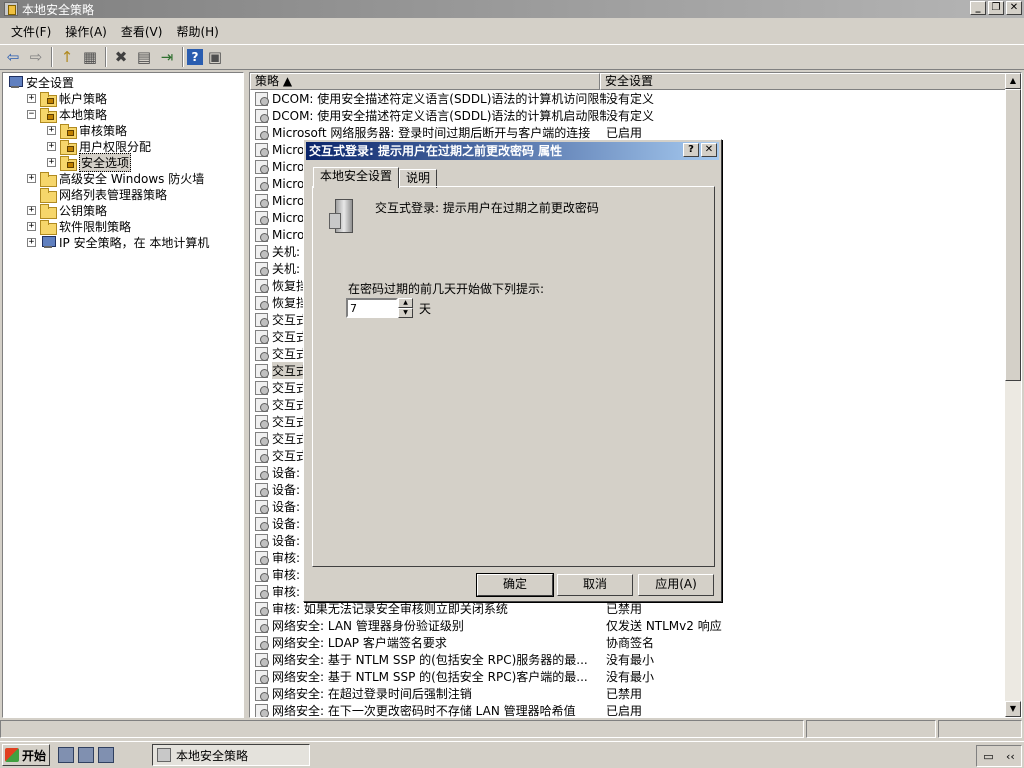 This screenshot has width=1024, height=768. What do you see at coordinates (1013, 395) in the screenshot?
I see `vertical-scrollbar: ▲ ▼` at bounding box center [1013, 395].